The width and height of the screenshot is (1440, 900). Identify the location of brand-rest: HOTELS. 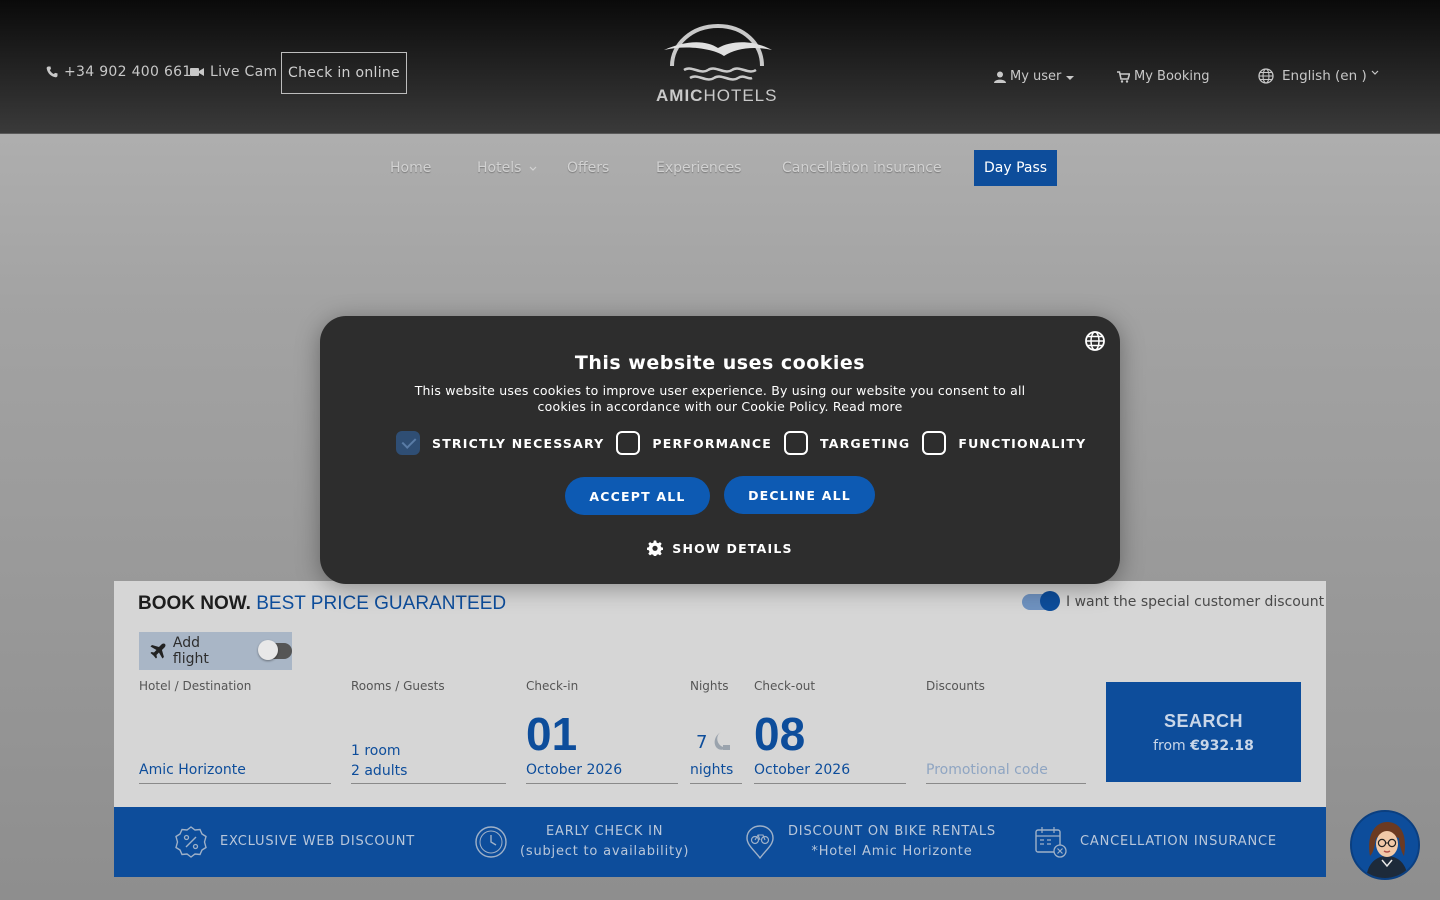
(740, 95).